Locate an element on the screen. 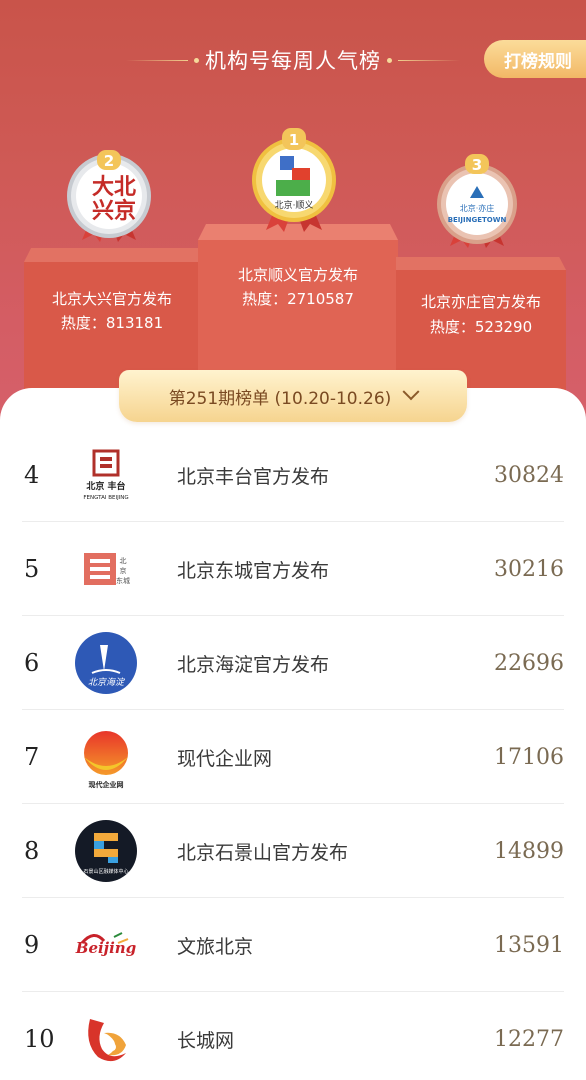 This screenshot has height=1080, width=586. great-wall-logo-icon is located at coordinates (107, 1040).